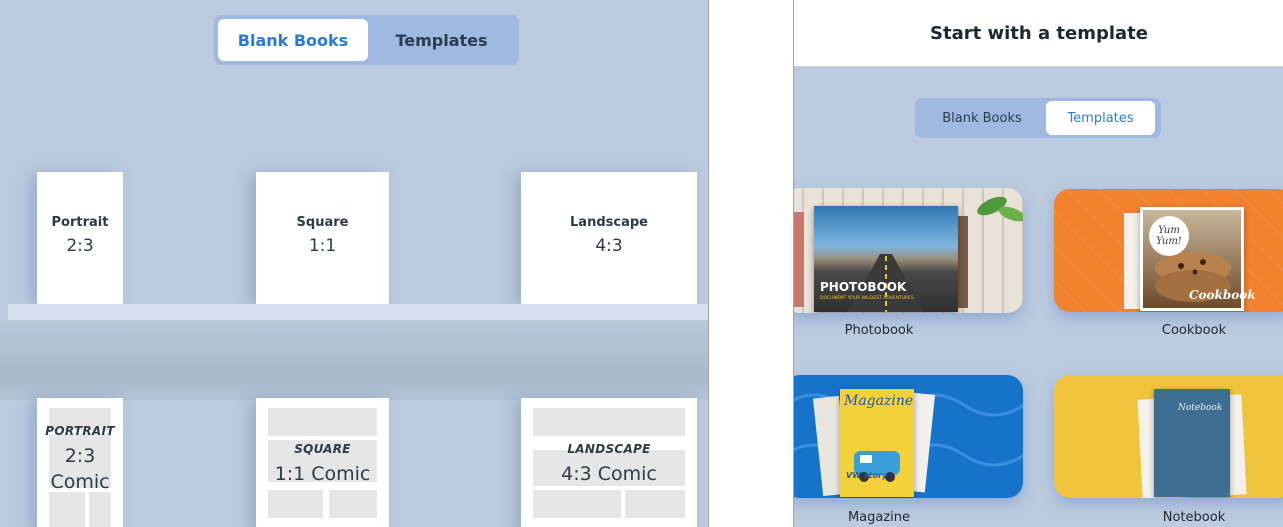 This screenshot has height=527, width=1283. I want to click on comic-ratio: 1:1 Comic, so click(322, 474).